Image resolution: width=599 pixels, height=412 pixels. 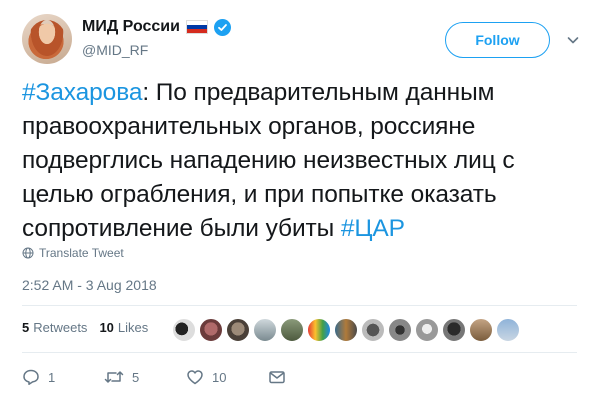 What do you see at coordinates (115, 50) in the screenshot?
I see `user-handle: @MID_RF` at bounding box center [115, 50].